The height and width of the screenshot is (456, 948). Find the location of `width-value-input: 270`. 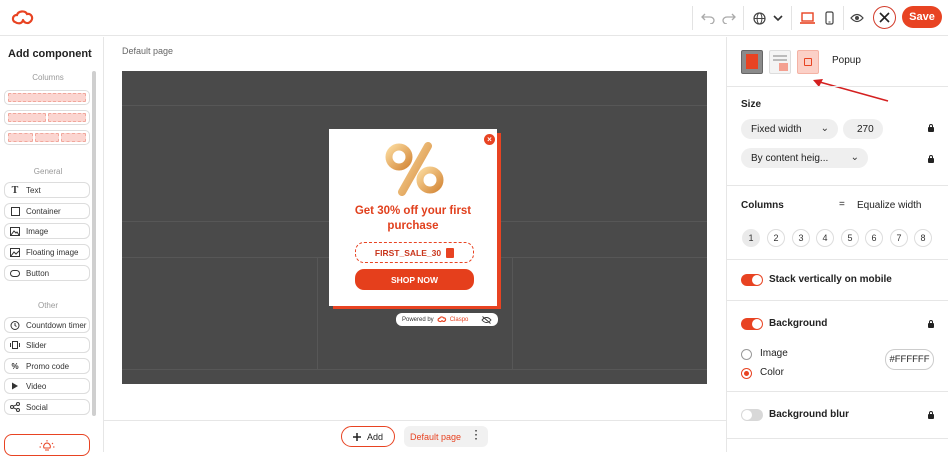

width-value-input: 270 is located at coordinates (863, 129).